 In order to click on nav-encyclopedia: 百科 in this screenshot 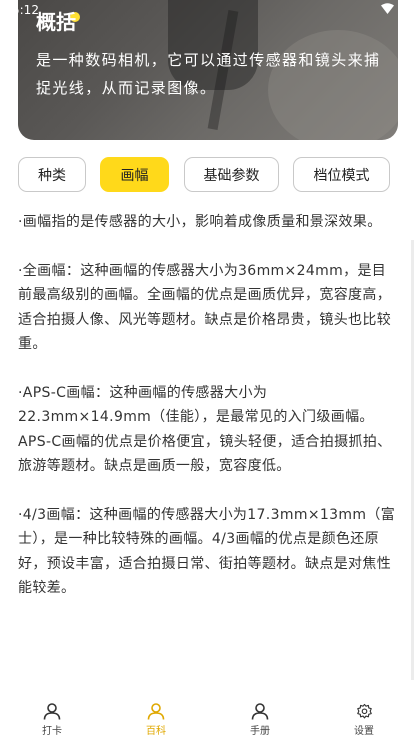, I will do `click(156, 720)`.